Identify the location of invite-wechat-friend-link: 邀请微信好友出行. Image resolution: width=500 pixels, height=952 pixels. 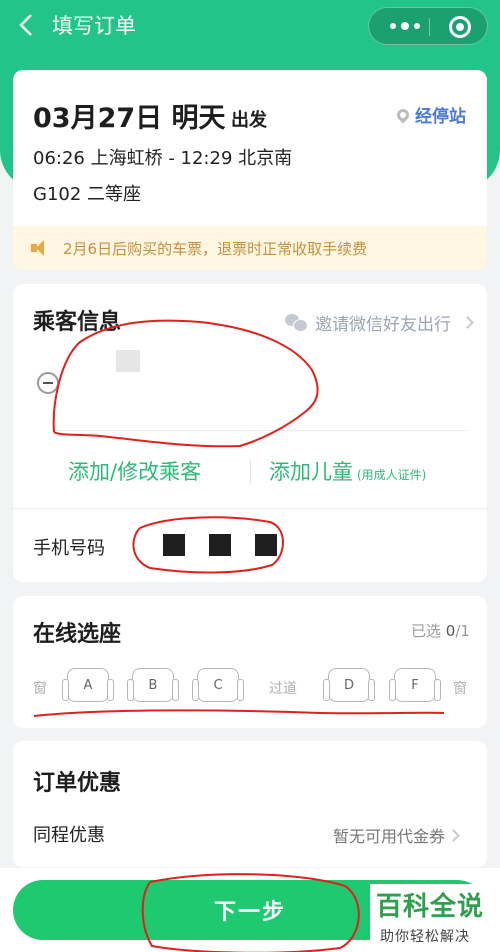
(379, 322).